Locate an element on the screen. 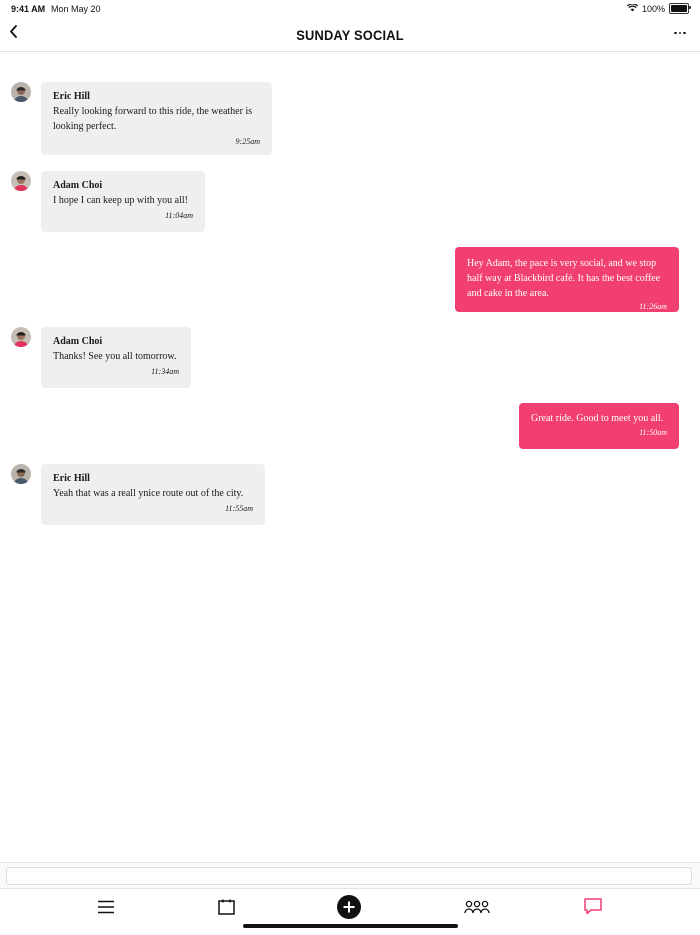 Image resolution: width=700 pixels, height=935 pixels. tab-add is located at coordinates (349, 909).